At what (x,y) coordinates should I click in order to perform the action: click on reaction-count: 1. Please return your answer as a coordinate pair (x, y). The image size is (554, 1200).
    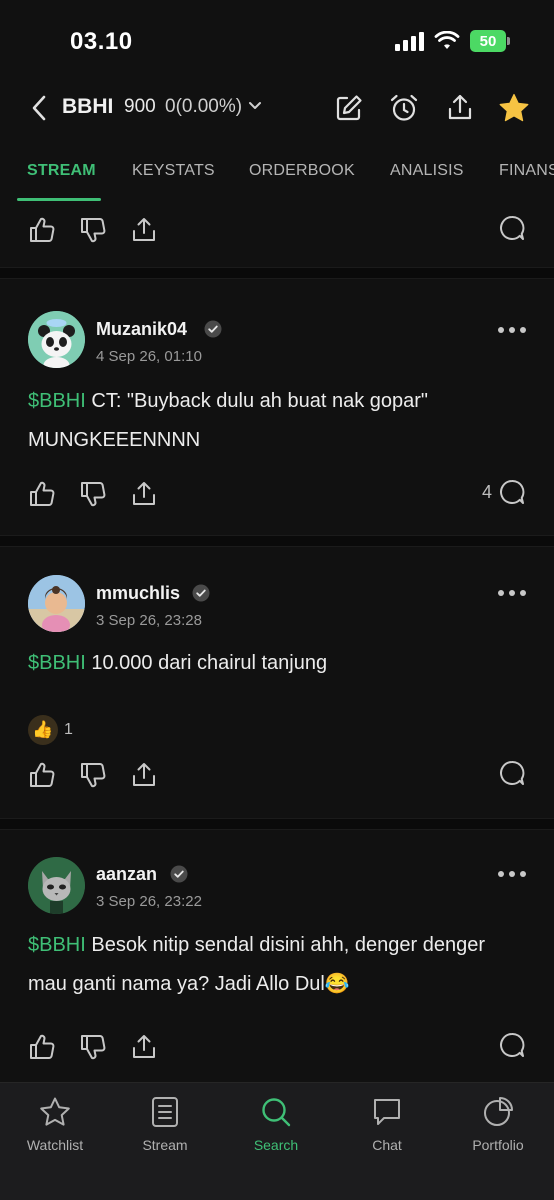
    Looking at the image, I should click on (68, 729).